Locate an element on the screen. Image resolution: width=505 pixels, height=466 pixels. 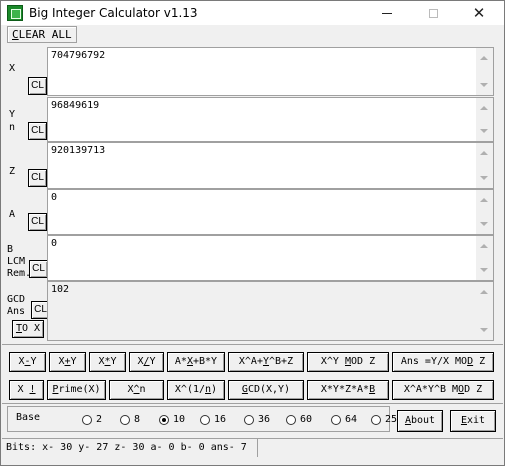
op-button-r1-4: X/Y is located at coordinates (146, 362).